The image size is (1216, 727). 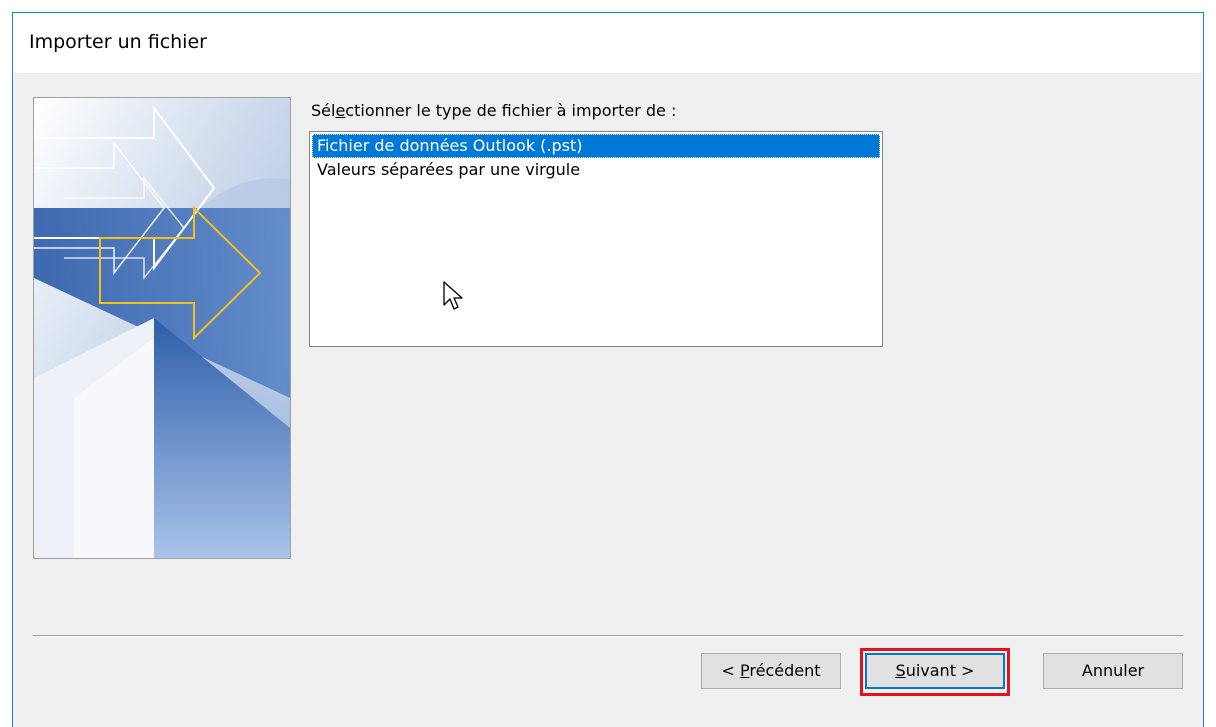 What do you see at coordinates (608, 636) in the screenshot?
I see `footer-separator` at bounding box center [608, 636].